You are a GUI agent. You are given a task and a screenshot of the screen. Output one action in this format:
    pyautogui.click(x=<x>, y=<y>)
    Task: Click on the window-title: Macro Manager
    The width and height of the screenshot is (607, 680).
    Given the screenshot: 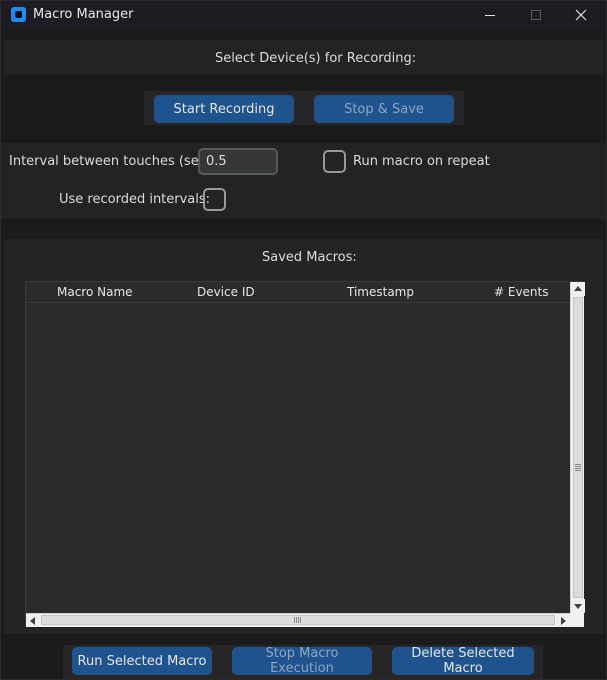 What is the action you would take?
    pyautogui.click(x=83, y=14)
    